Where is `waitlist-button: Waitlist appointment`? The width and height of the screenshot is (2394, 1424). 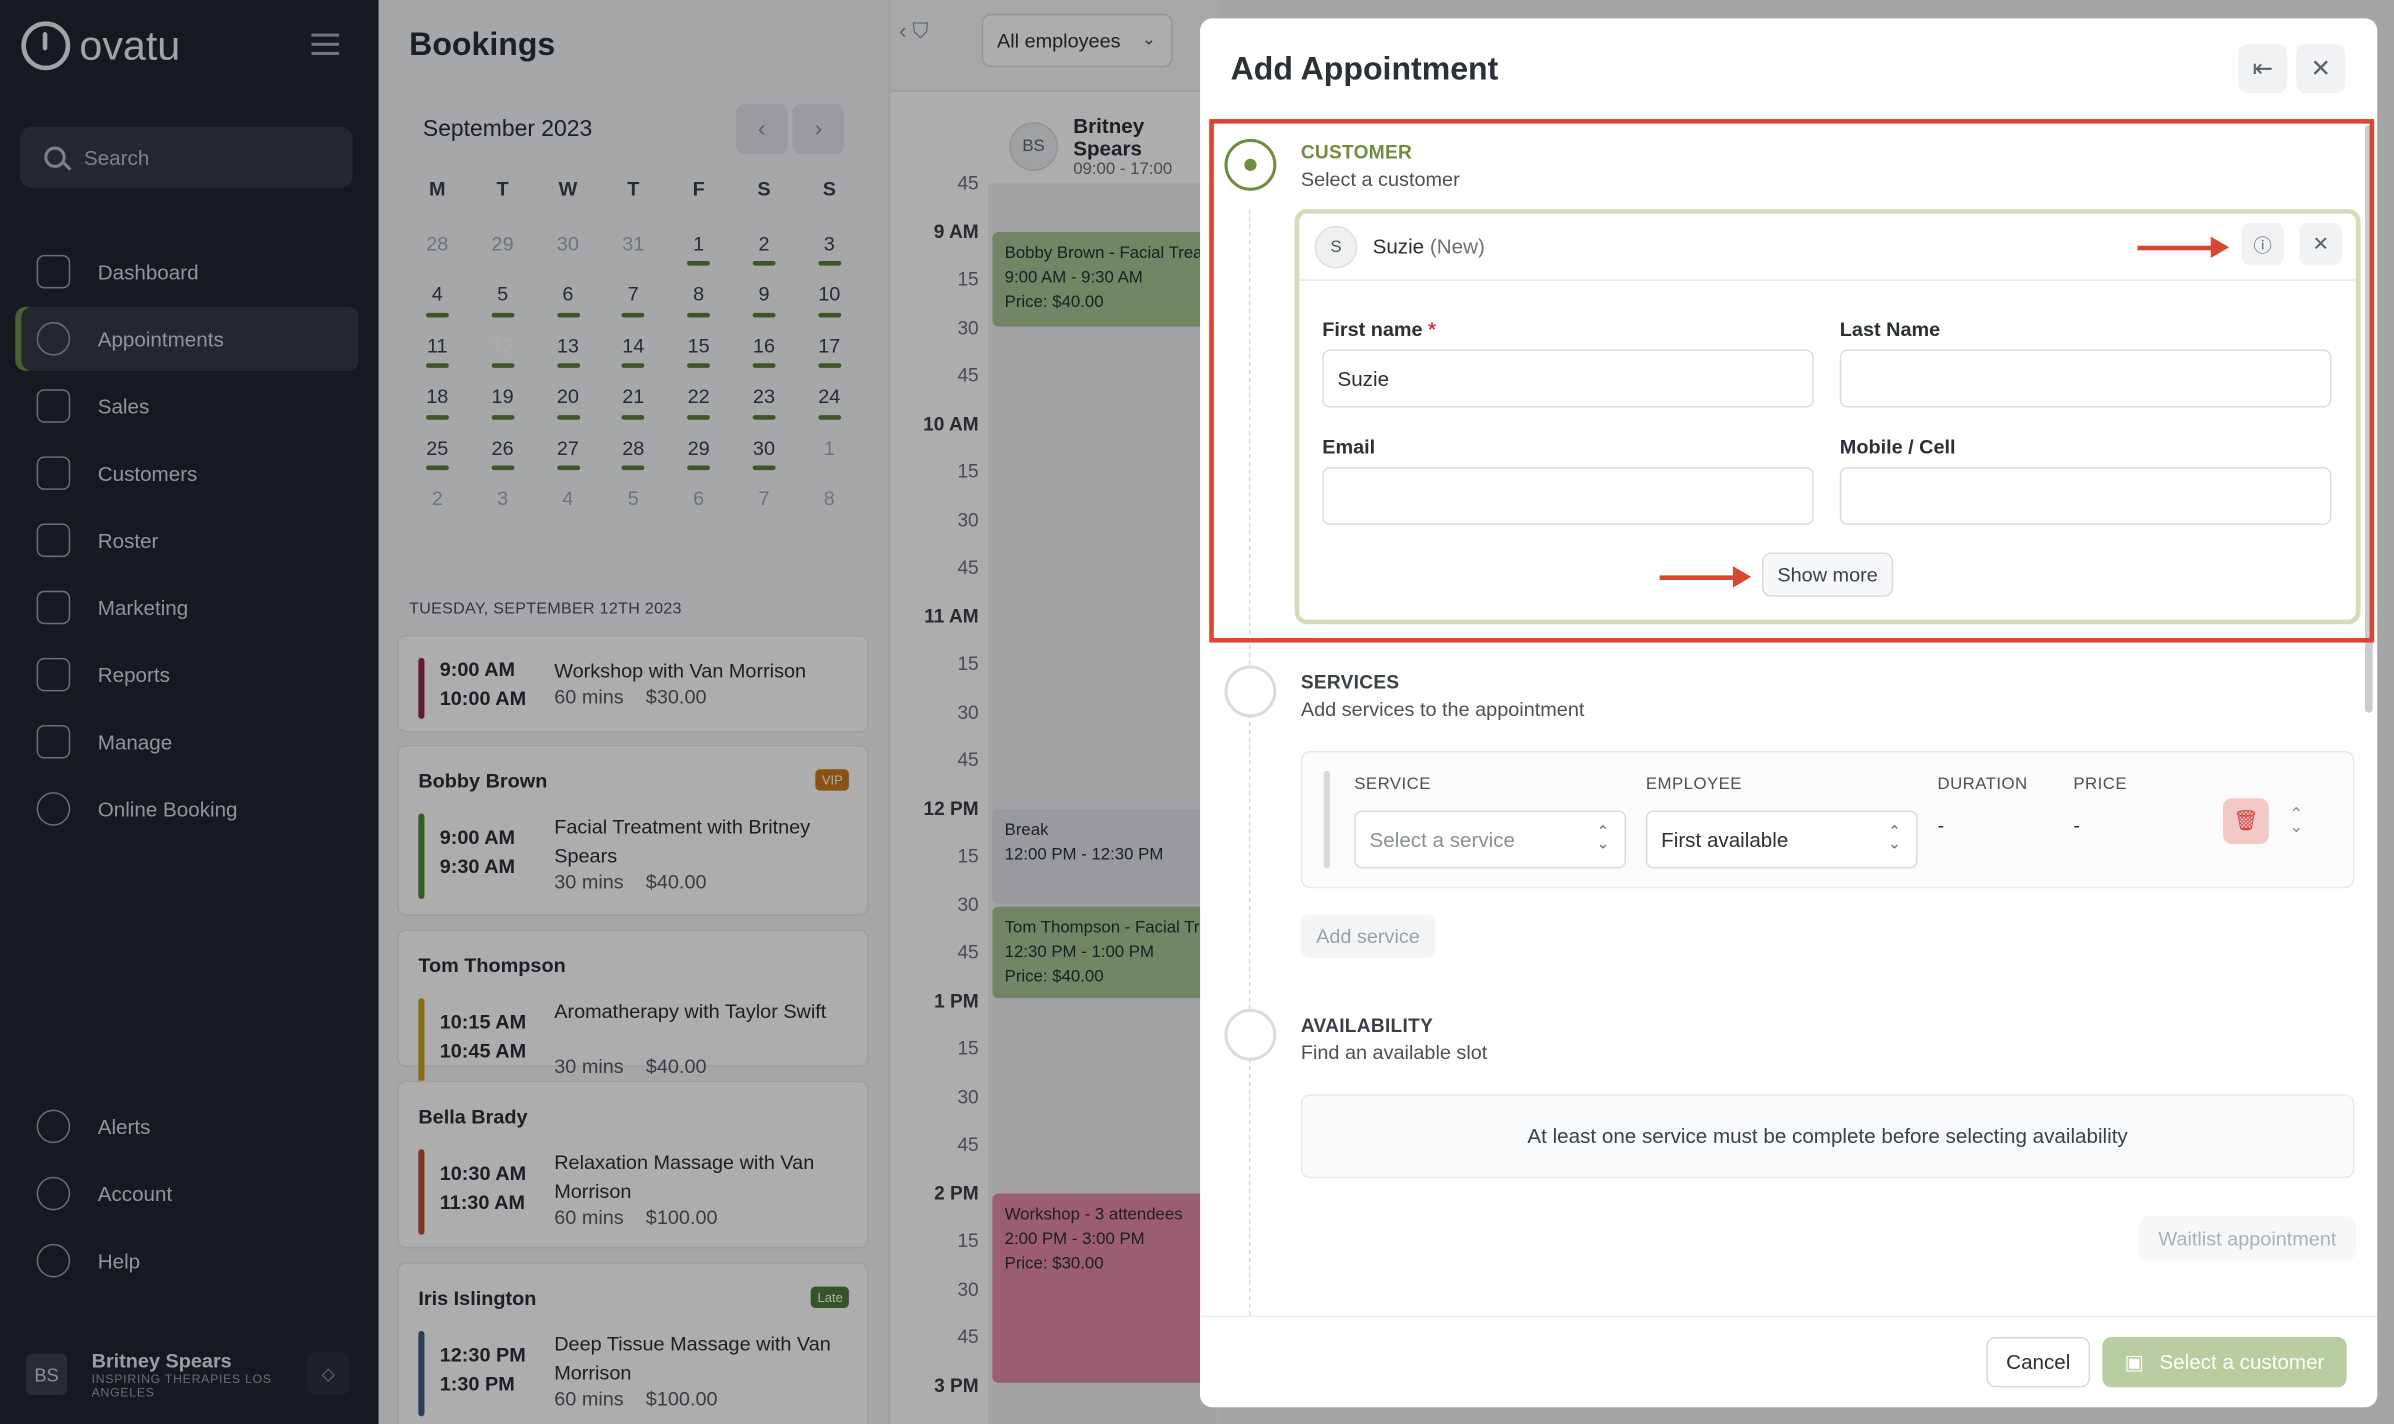
waitlist-button: Waitlist appointment is located at coordinates (2247, 1238).